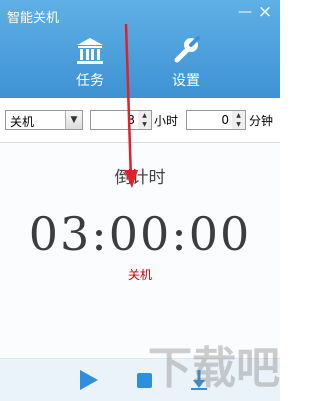  Describe the element at coordinates (216, 120) in the screenshot. I see `minutes-spinbox: 0 ▲ ▼` at that location.